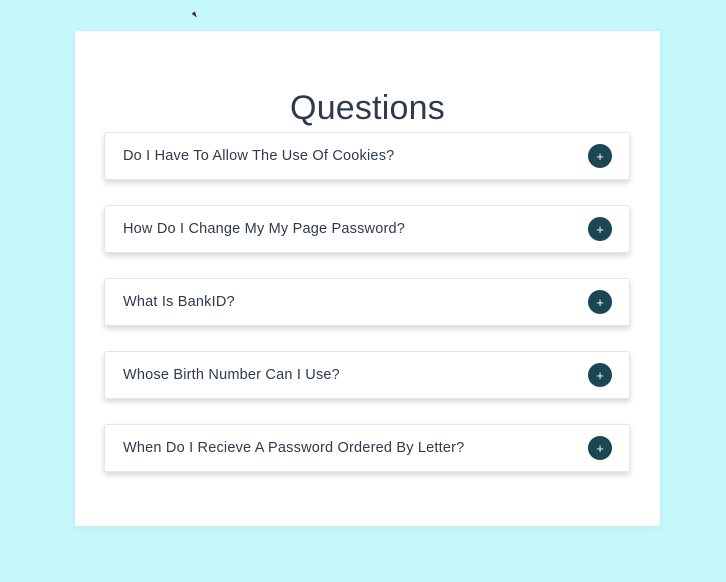 The width and height of the screenshot is (726, 582). I want to click on faq-question: Whose Birth Number Can I Use?, so click(231, 375).